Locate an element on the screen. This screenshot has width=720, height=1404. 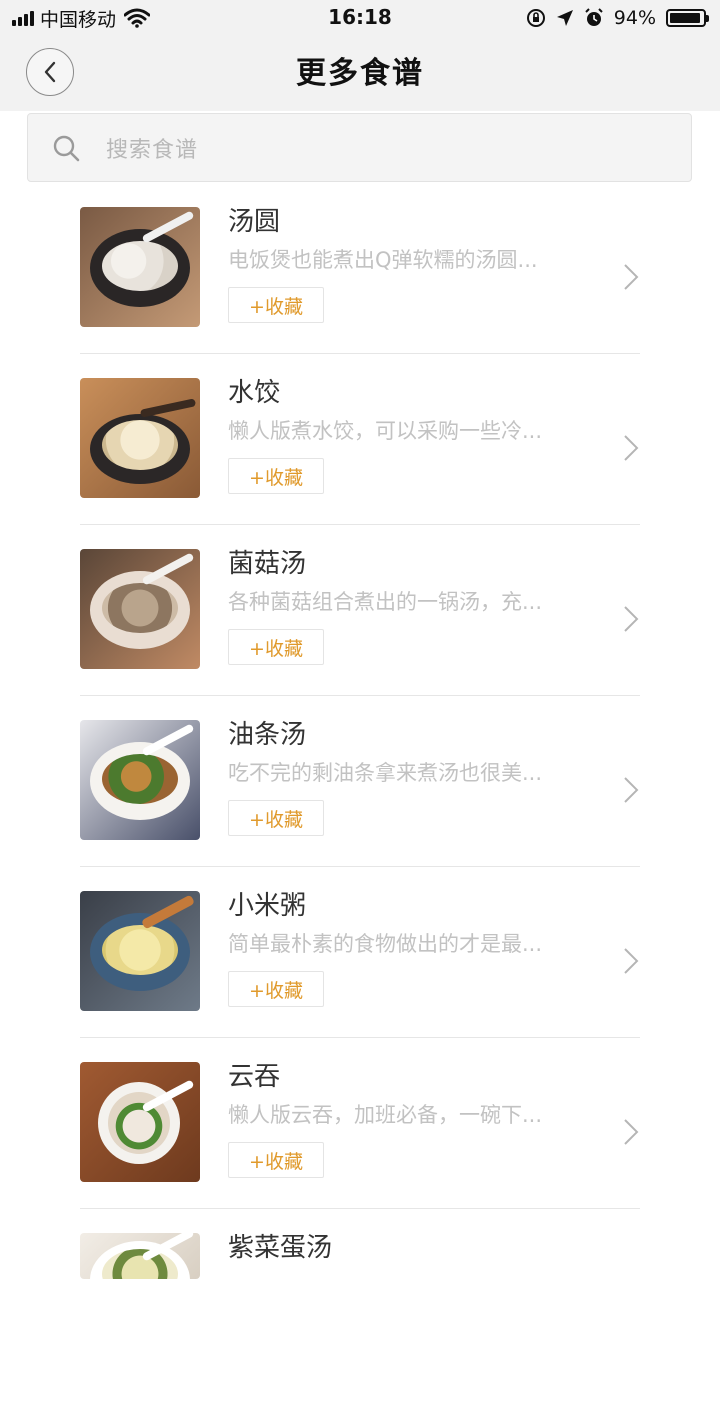
search-icon is located at coordinates (66, 148).